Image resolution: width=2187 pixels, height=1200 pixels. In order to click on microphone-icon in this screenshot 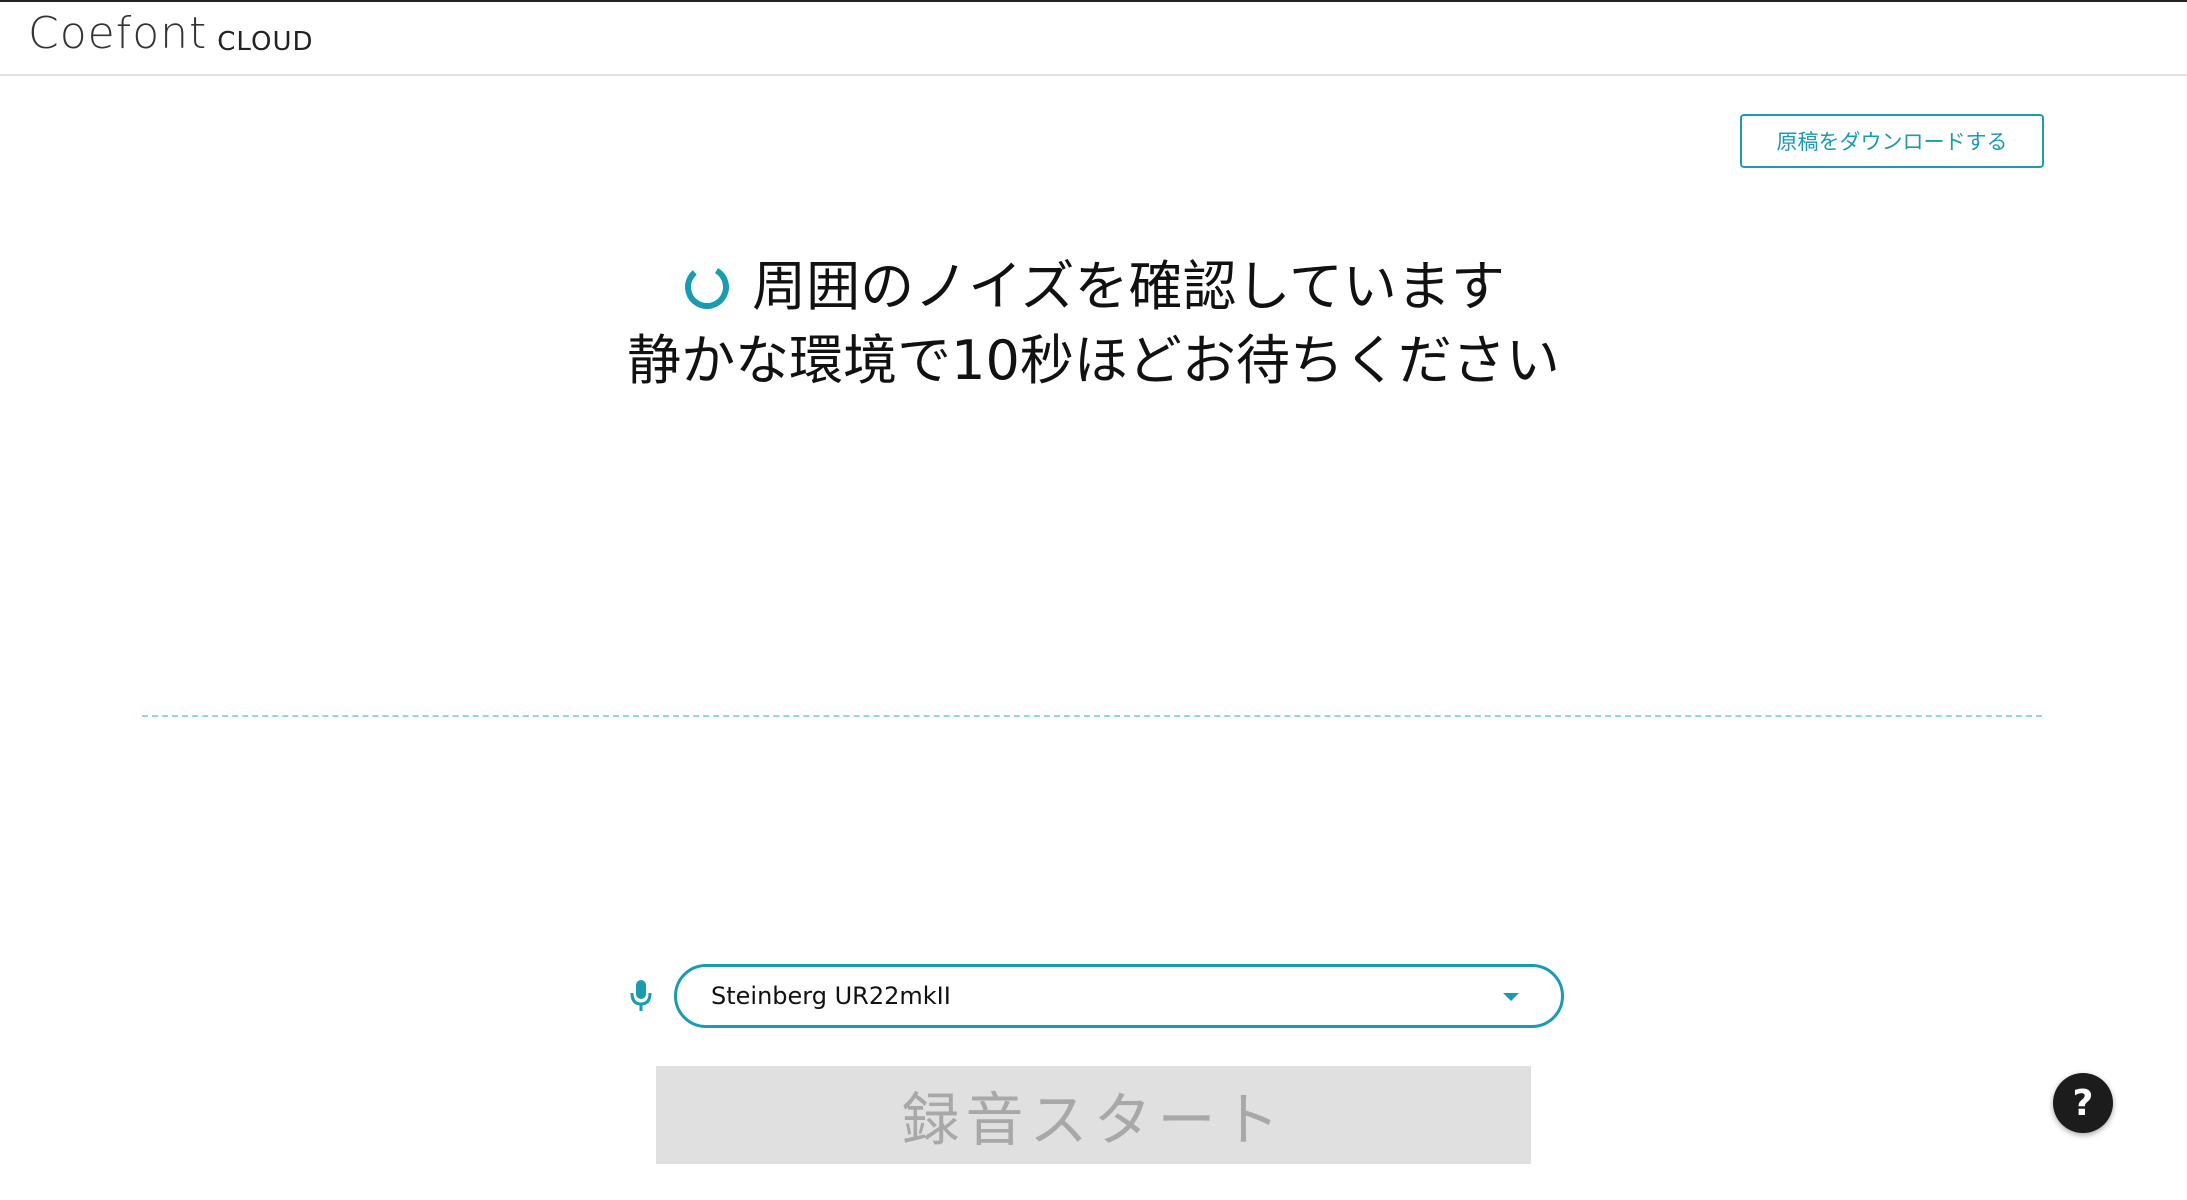, I will do `click(641, 995)`.